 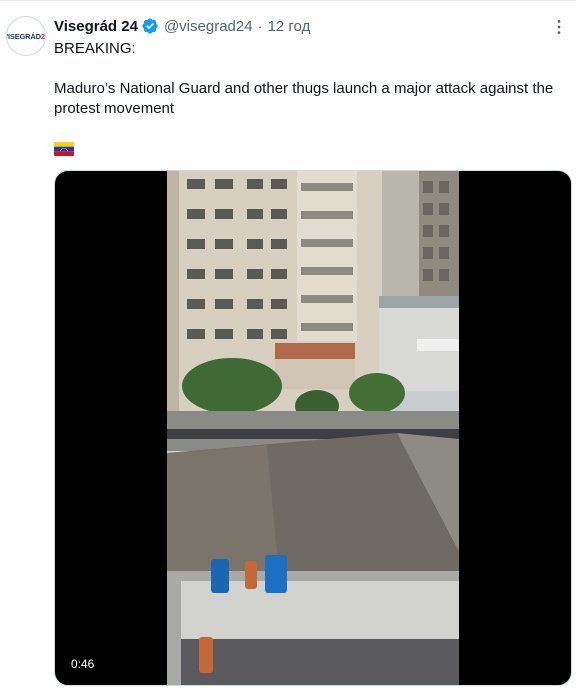 I want to click on timestamp: 12 год, so click(x=289, y=26).